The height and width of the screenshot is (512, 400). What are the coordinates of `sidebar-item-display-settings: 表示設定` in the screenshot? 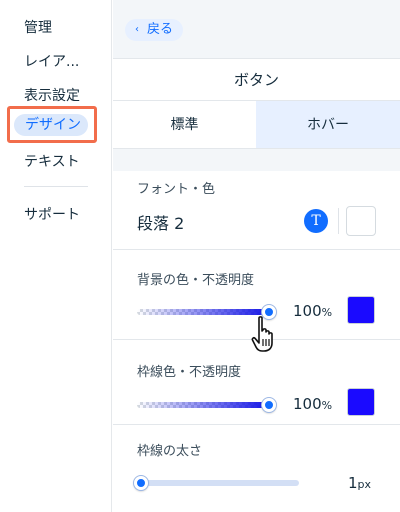 It's located at (52, 95).